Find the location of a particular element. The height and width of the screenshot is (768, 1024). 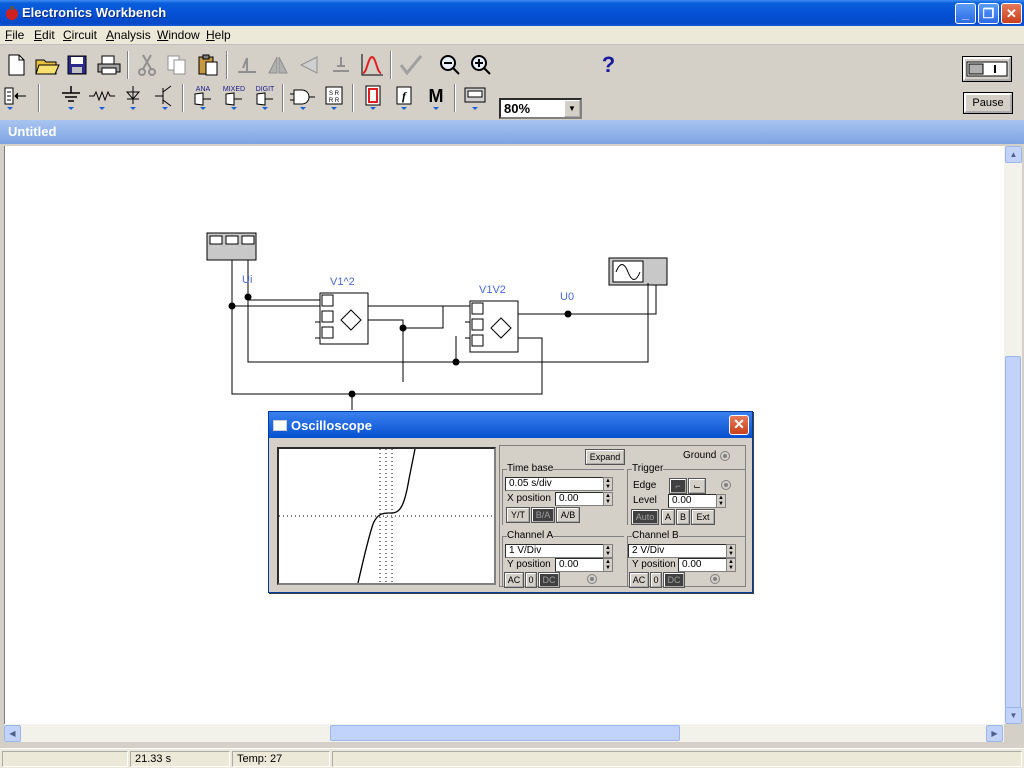

floppy-icon is located at coordinates (76, 64).